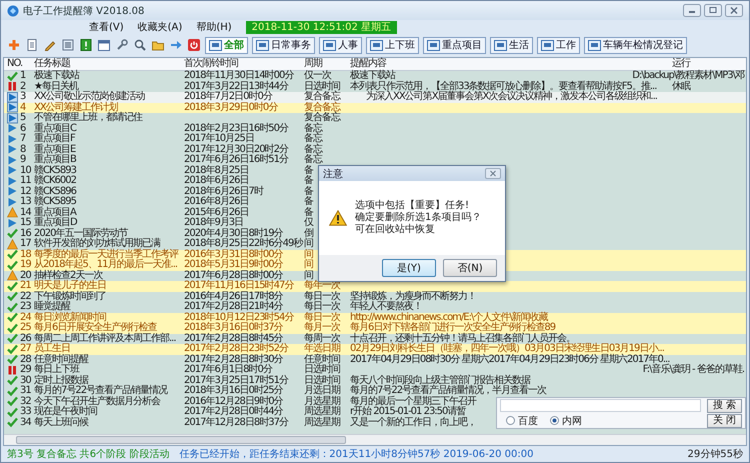 The width and height of the screenshot is (750, 463). What do you see at coordinates (386, 307) in the screenshot?
I see `table-cell-text: 年轻人不要熬夜！` at bounding box center [386, 307].